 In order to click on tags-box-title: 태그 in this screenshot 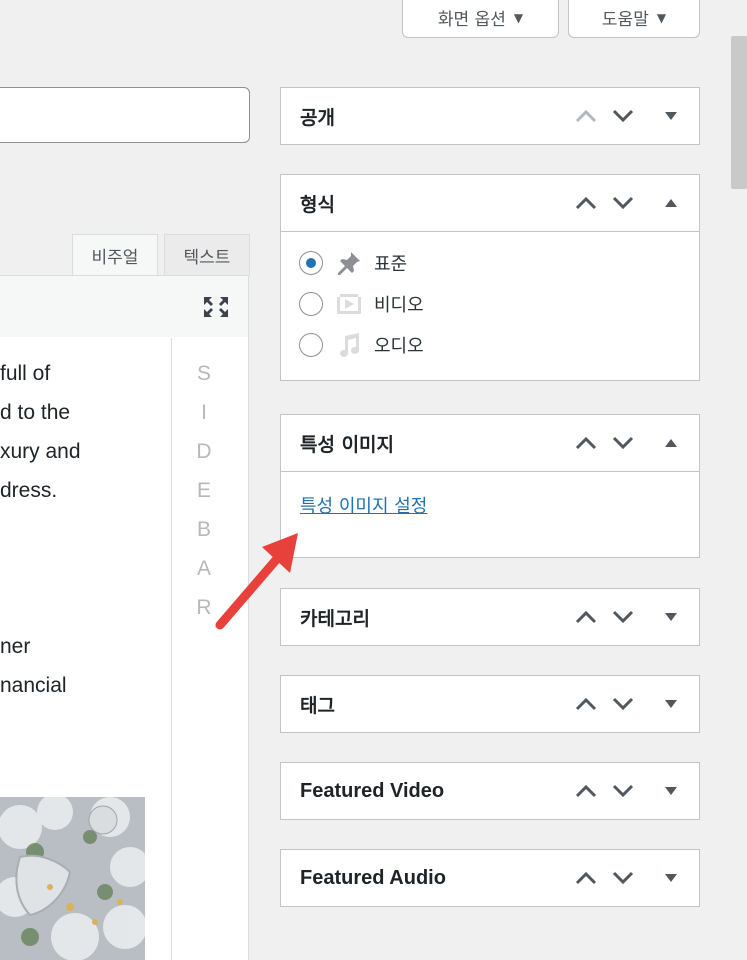, I will do `click(317, 705)`.